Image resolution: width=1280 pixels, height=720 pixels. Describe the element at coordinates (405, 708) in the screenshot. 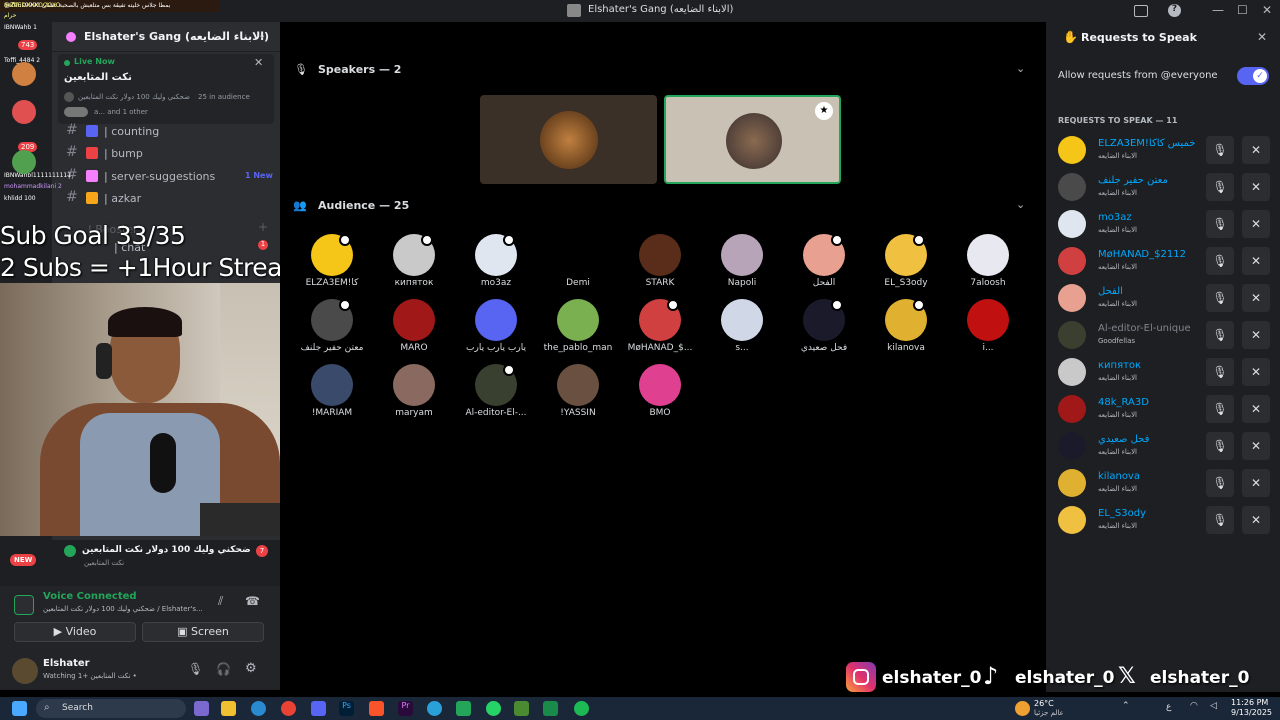

I see `premiere-icon: Pr` at that location.